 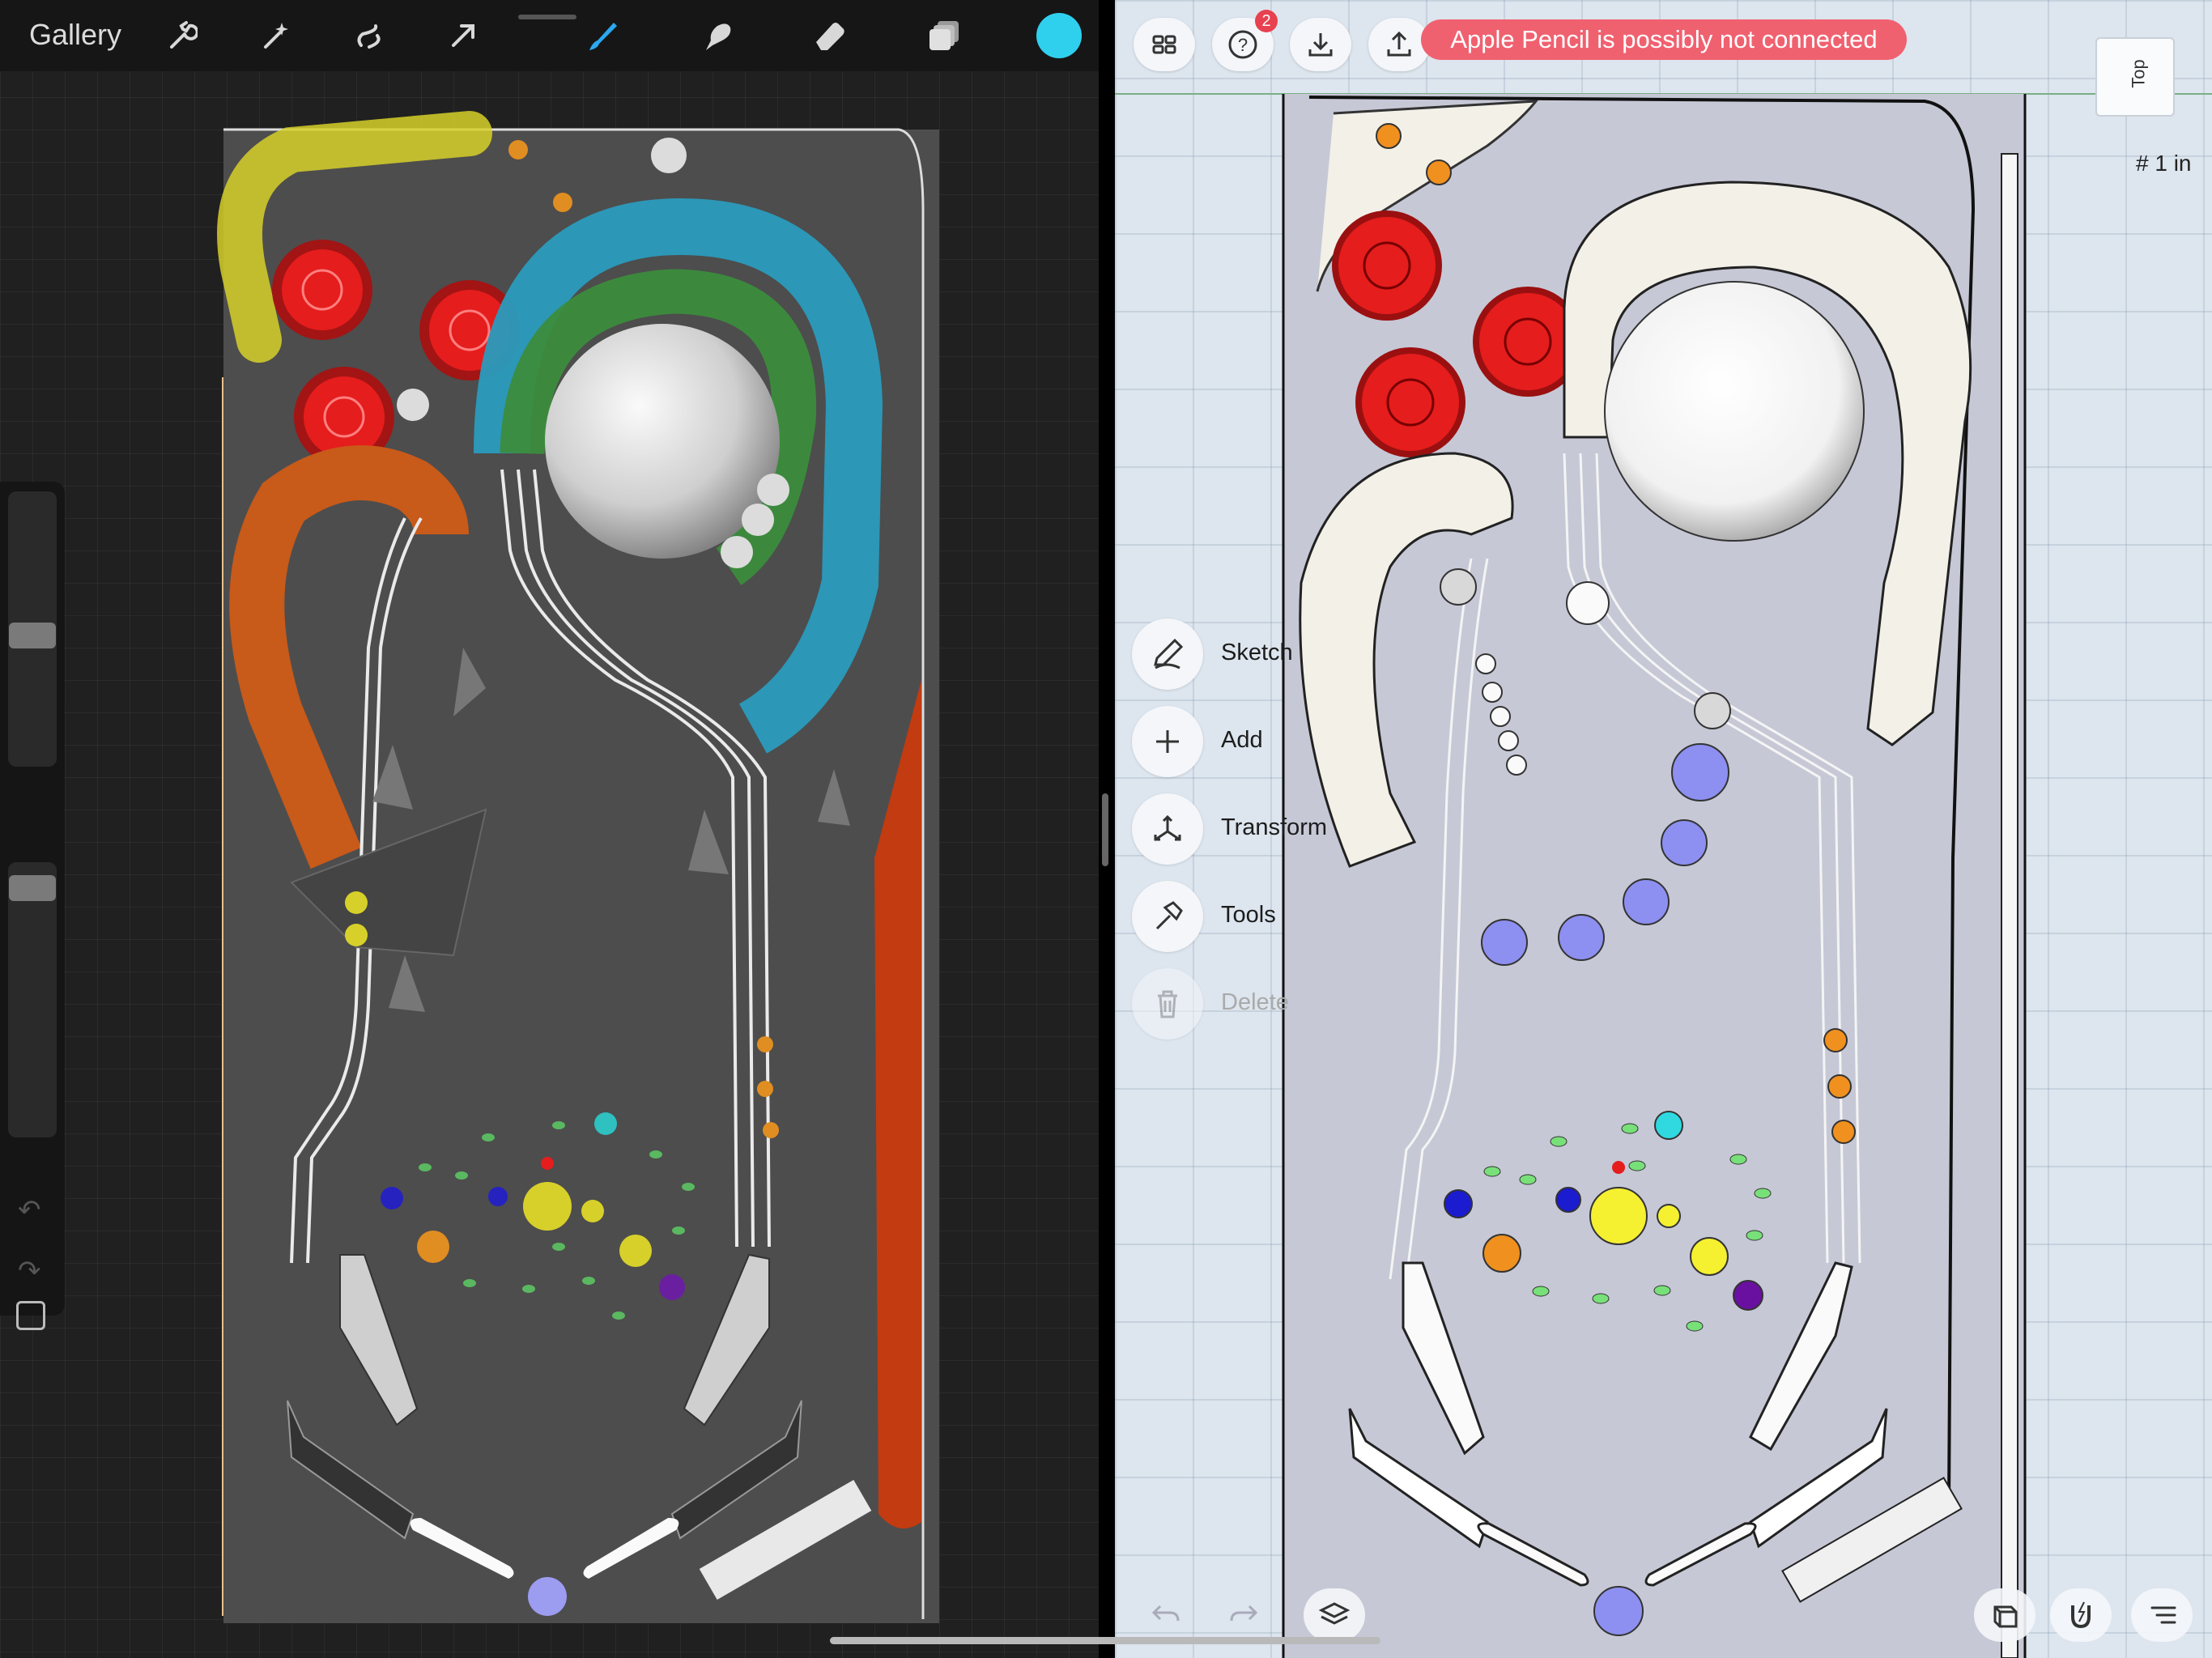 I want to click on delete-button, so click(x=1168, y=1003).